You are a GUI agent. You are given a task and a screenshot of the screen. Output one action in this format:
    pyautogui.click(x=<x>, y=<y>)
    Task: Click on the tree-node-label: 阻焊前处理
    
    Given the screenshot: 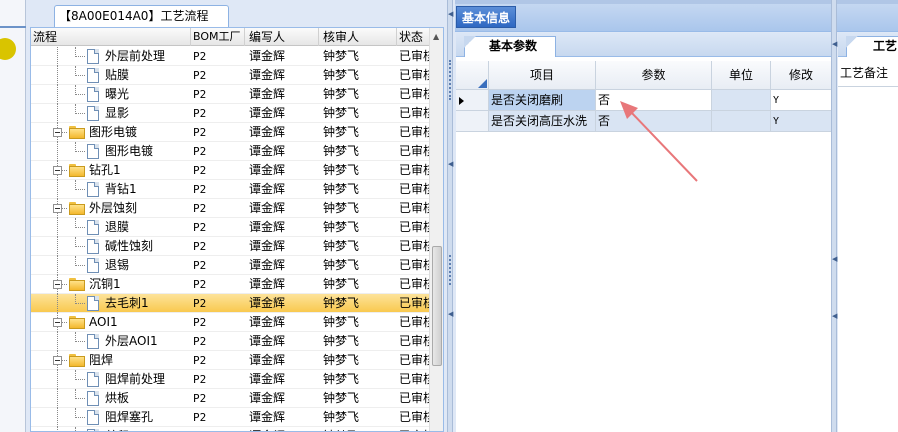 What is the action you would take?
    pyautogui.click(x=135, y=379)
    